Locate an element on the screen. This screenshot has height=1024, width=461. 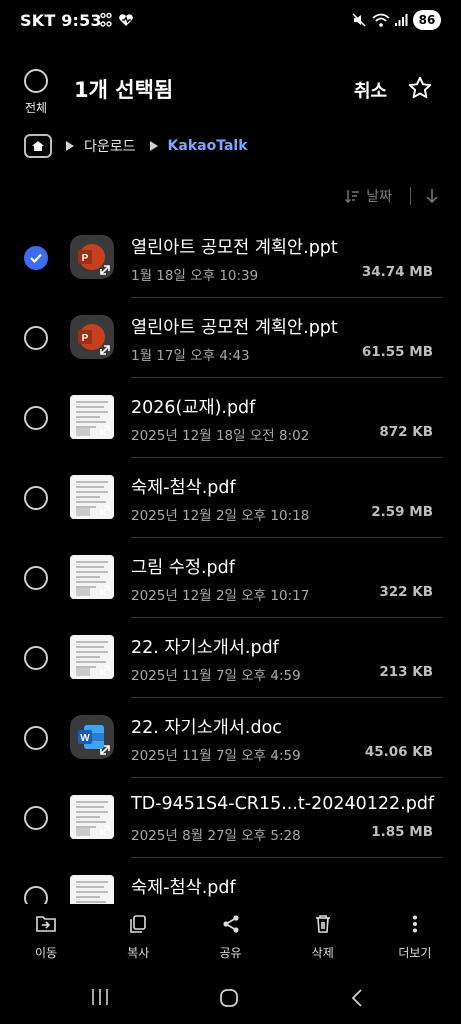
sort-controls: 날짜 is located at coordinates (391, 196).